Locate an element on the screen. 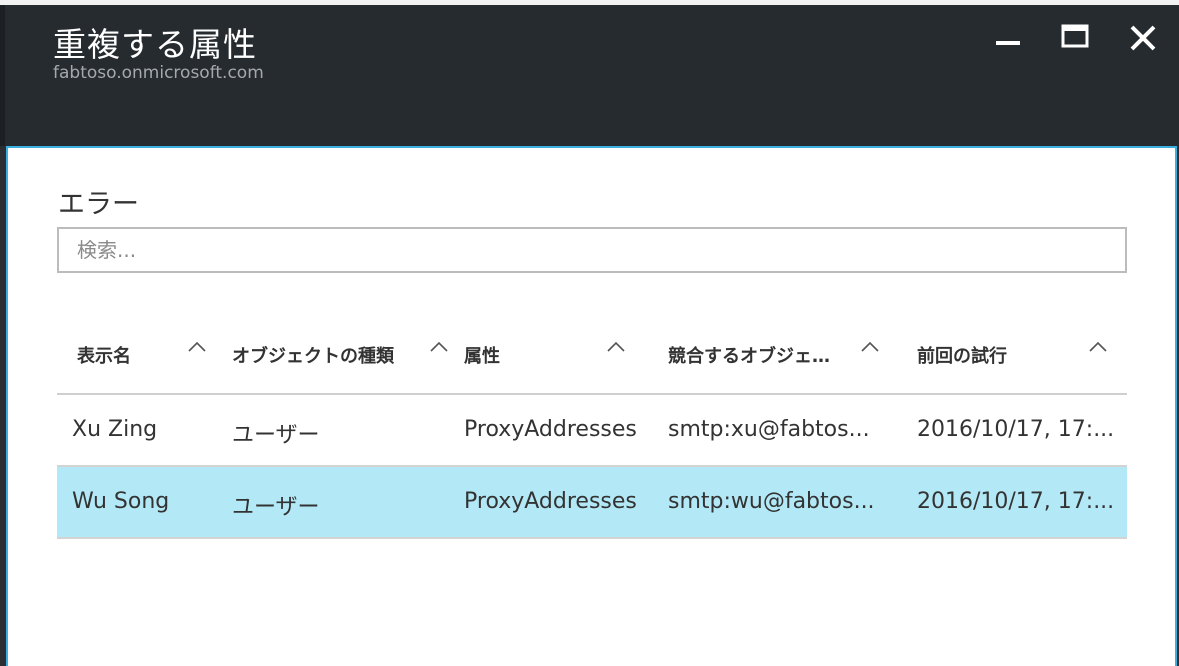 The width and height of the screenshot is (1179, 666). blade-title: 重複する属性 is located at coordinates (155, 44).